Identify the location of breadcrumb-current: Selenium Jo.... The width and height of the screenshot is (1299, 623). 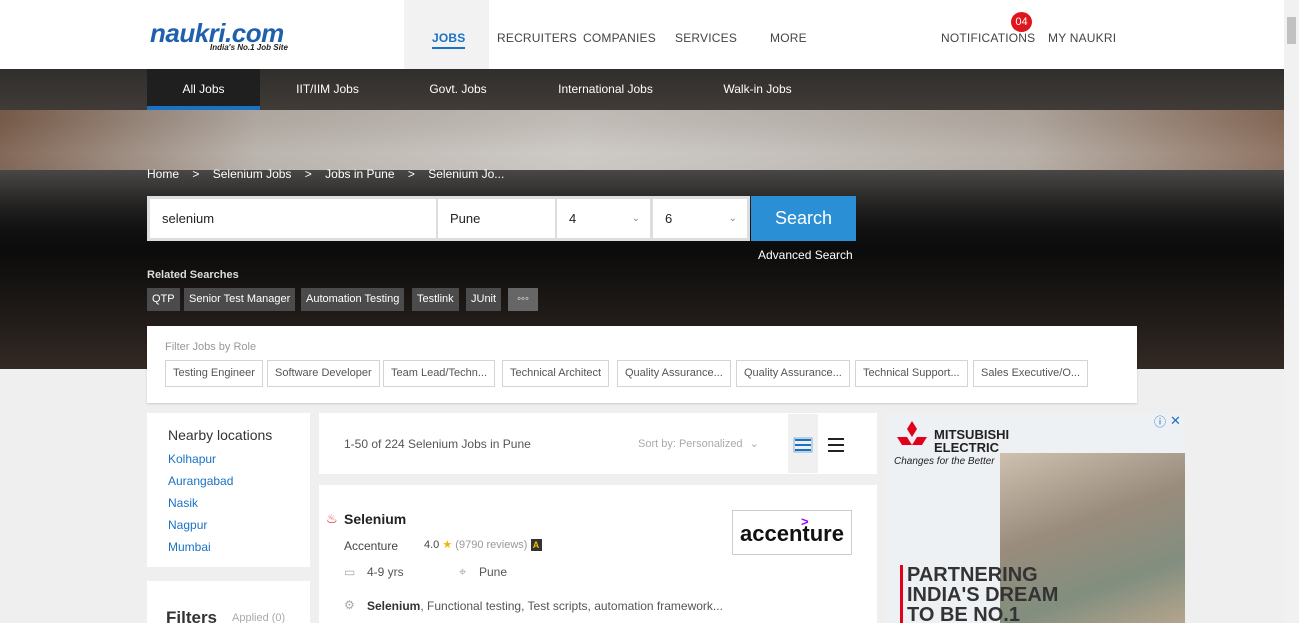
(466, 174).